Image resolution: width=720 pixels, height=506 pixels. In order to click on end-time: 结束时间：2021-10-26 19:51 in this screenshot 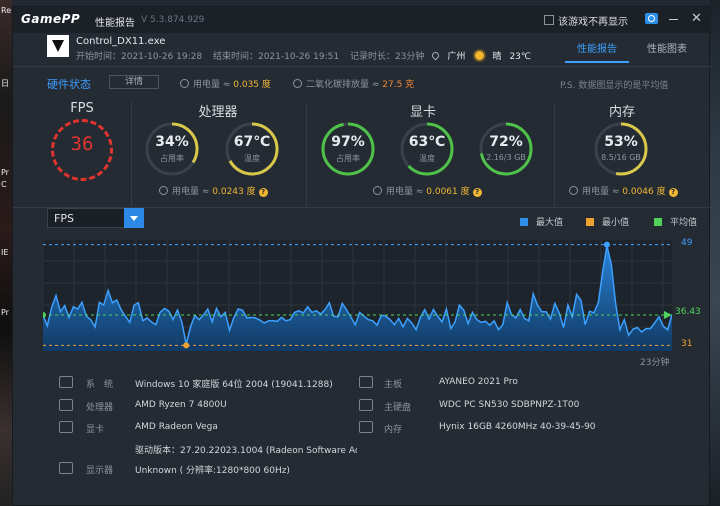, I will do `click(276, 57)`.